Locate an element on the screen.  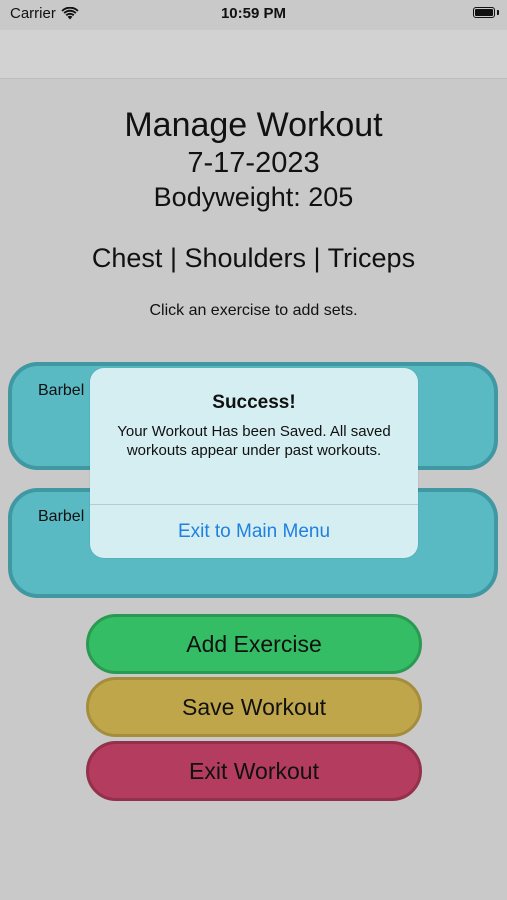
battery-icon is located at coordinates (484, 12).